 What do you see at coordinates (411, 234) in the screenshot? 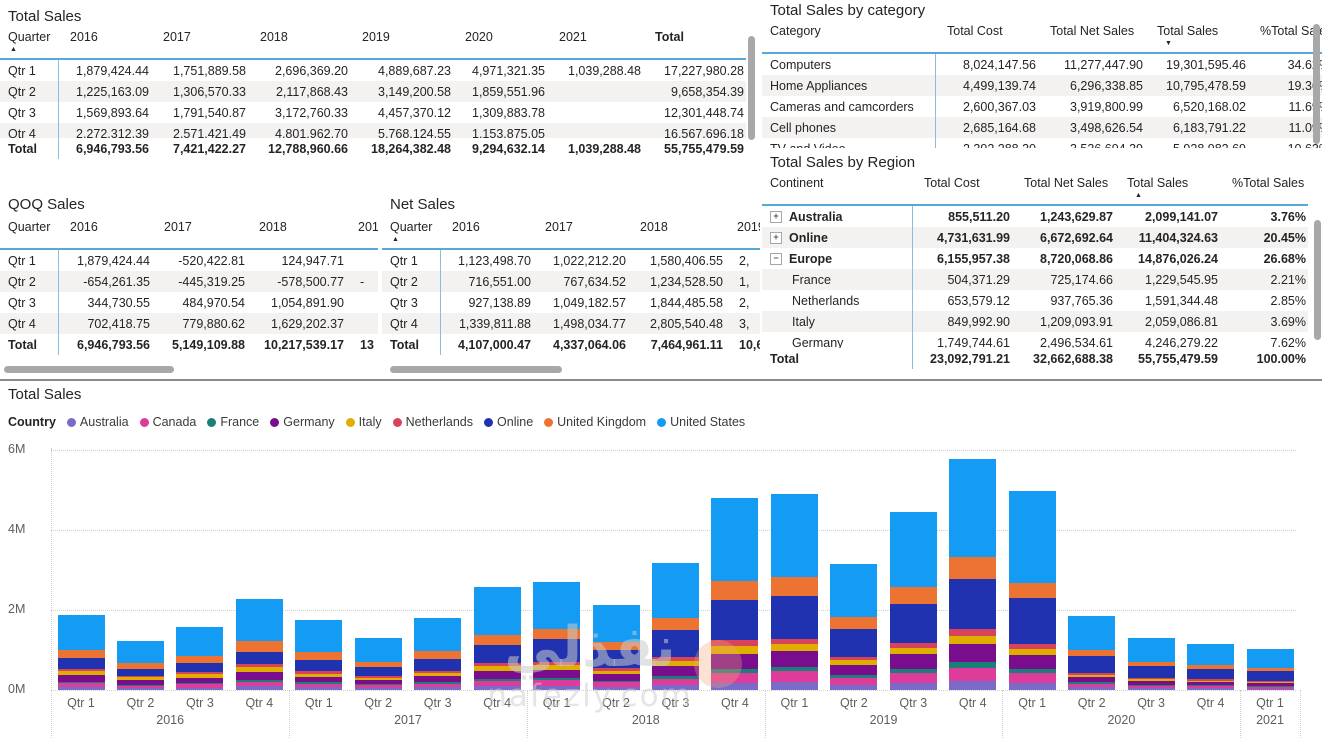
I see `column-header: Quarter ▲` at bounding box center [411, 234].